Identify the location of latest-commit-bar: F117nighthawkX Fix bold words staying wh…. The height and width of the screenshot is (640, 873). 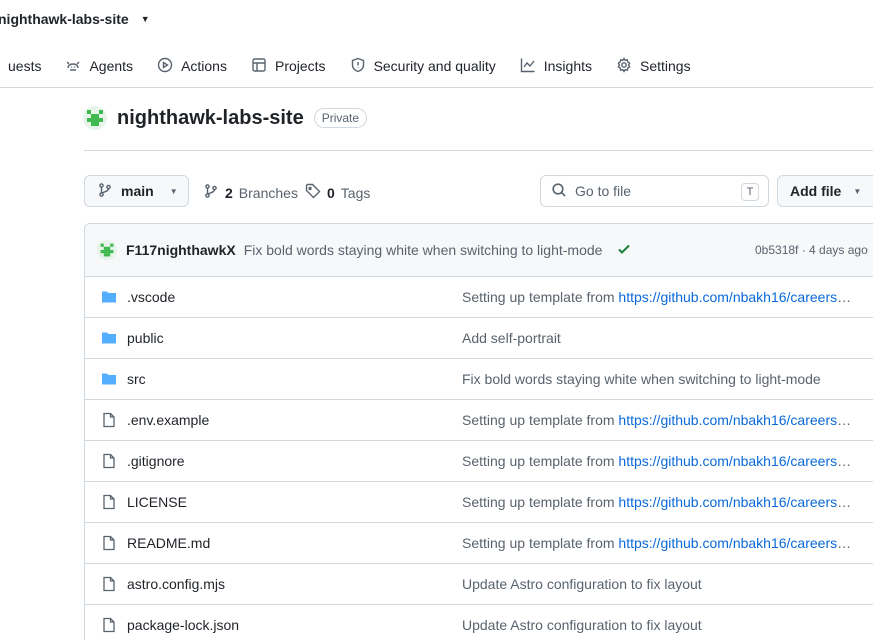
(479, 250).